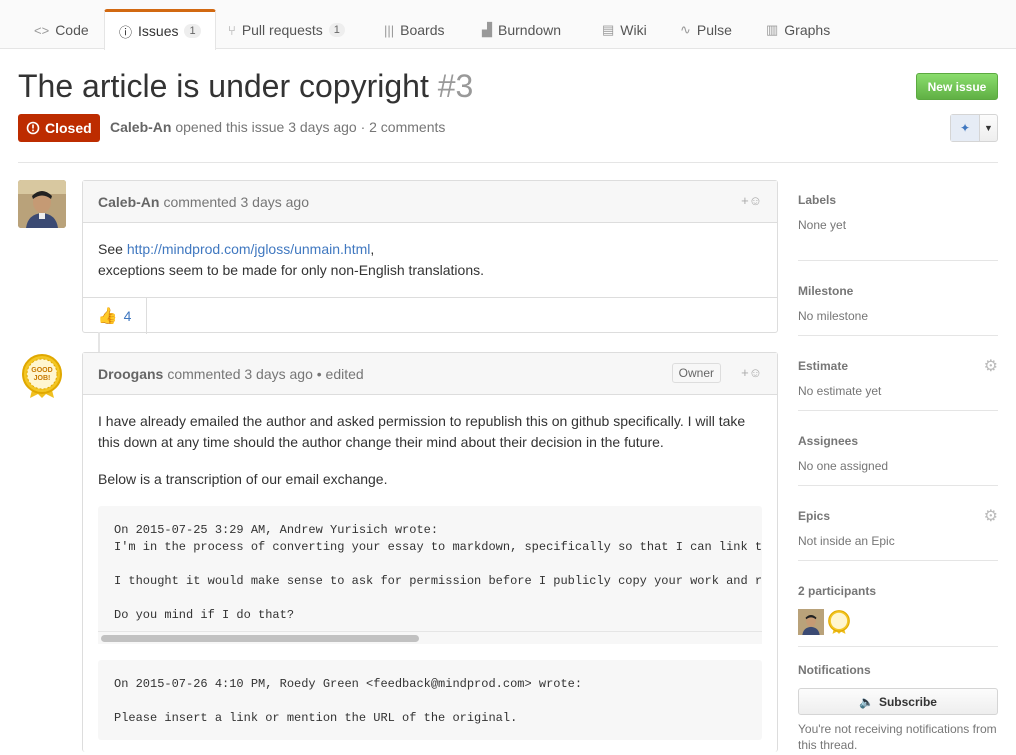 The height and width of the screenshot is (755, 1016). I want to click on tab-label: Pull requests, so click(282, 30).